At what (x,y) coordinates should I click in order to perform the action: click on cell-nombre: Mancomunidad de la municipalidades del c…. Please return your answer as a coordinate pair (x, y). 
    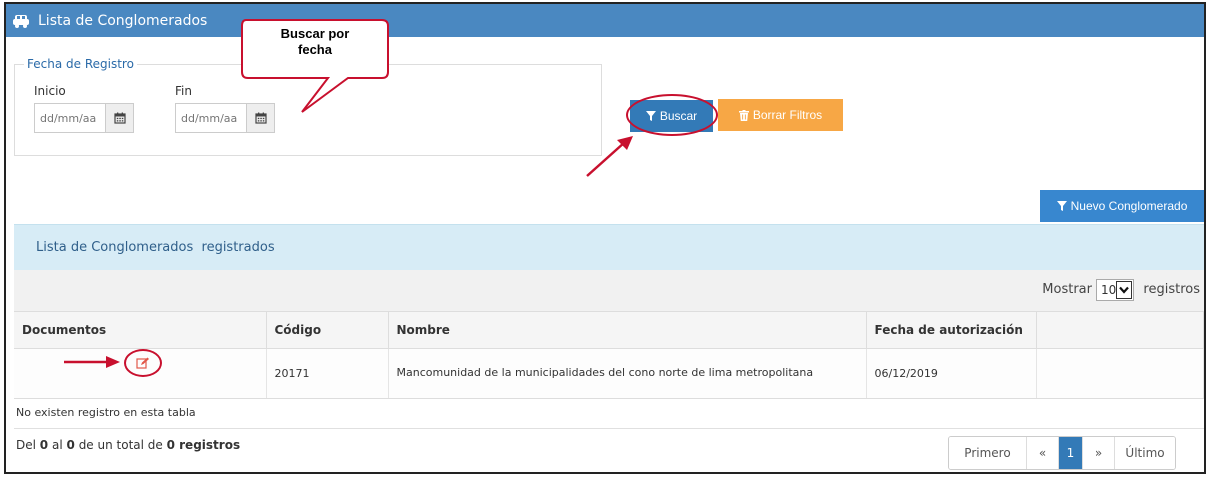
    Looking at the image, I should click on (627, 373).